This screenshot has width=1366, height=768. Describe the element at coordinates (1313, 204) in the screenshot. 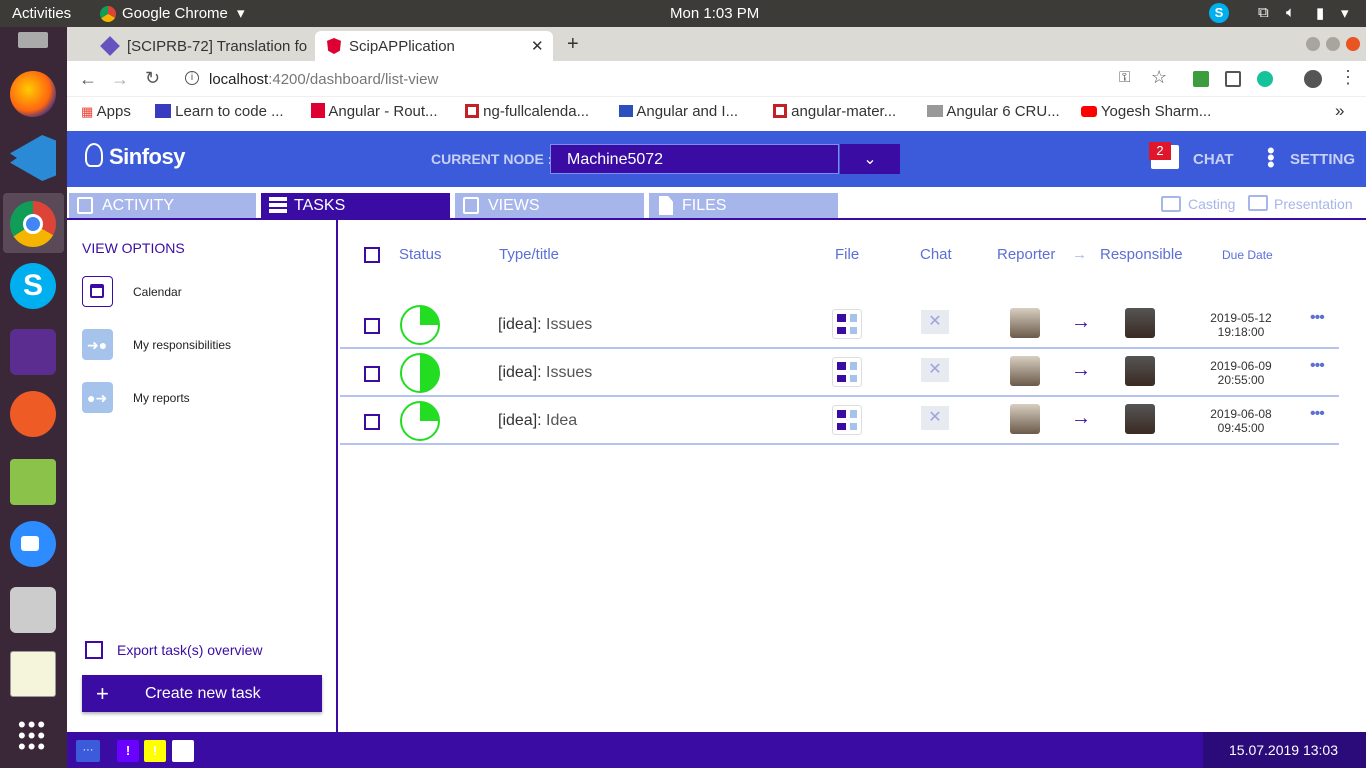

I see `presentation-button: Presentation` at that location.